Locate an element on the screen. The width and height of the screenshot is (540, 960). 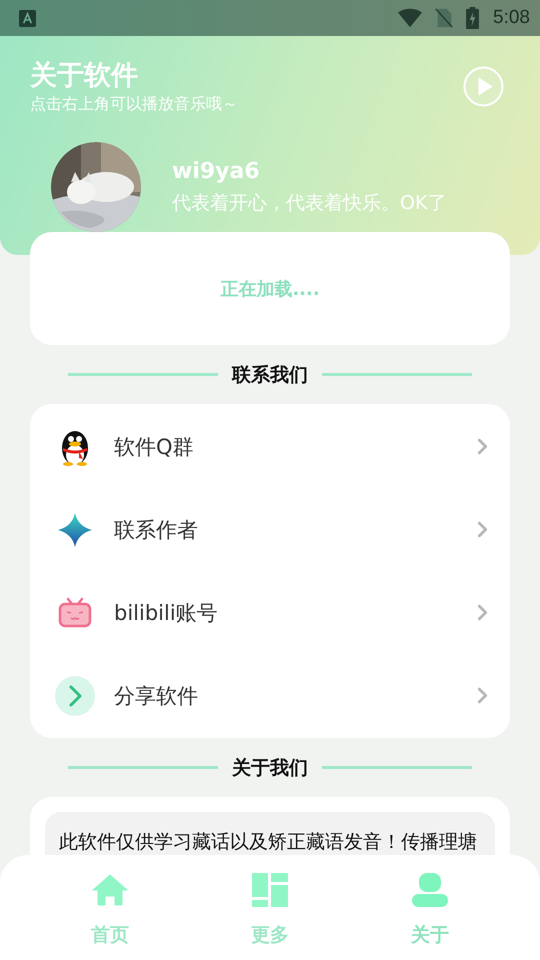
contact-item: bilibili账号 is located at coordinates (270, 612).